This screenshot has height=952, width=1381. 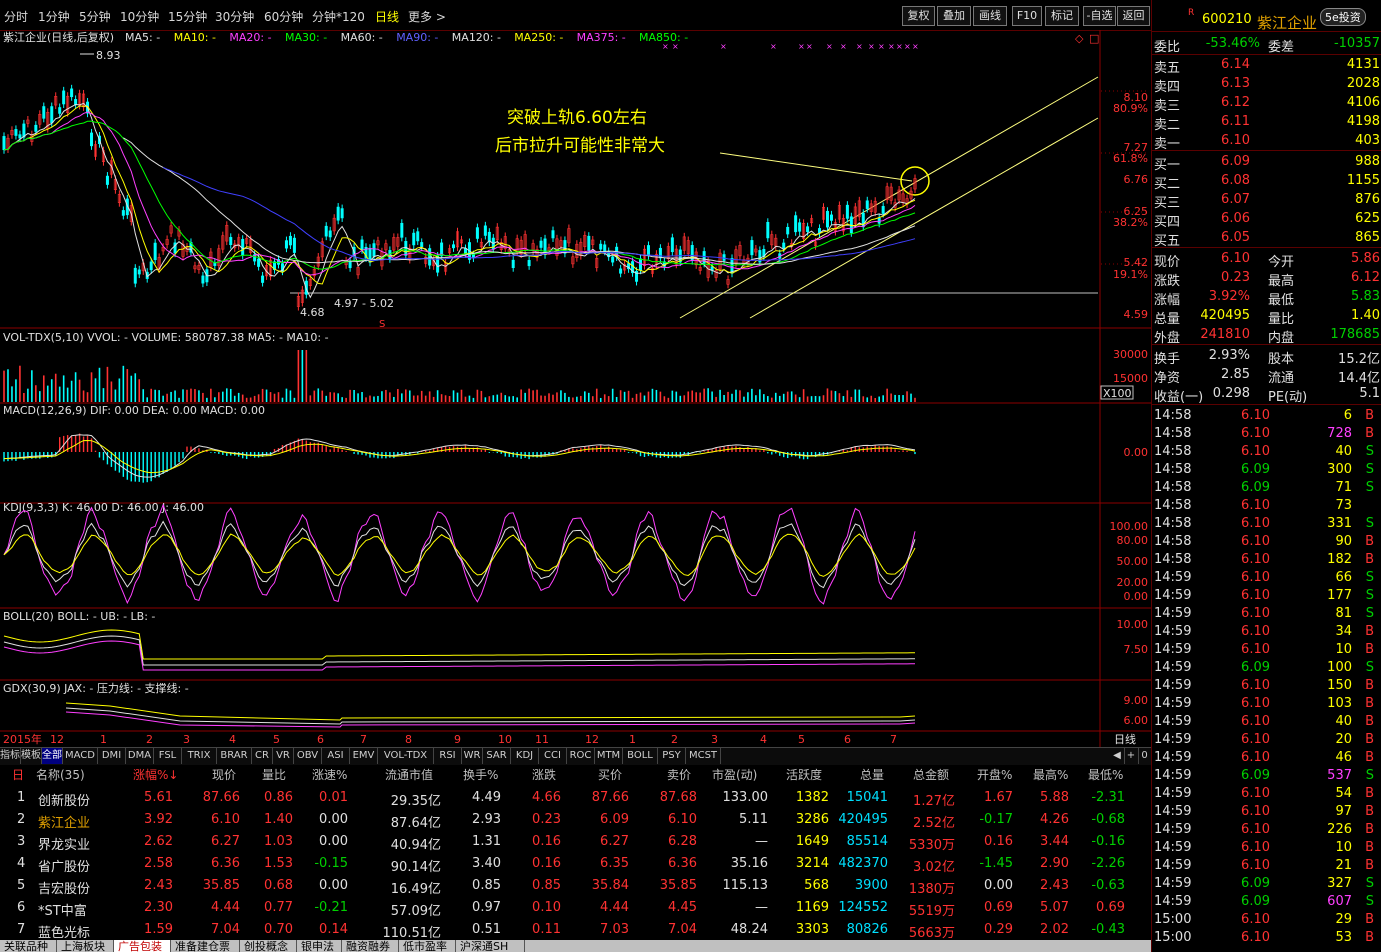 I want to click on indicator-tab-14: VOL-TDX, so click(x=406, y=756).